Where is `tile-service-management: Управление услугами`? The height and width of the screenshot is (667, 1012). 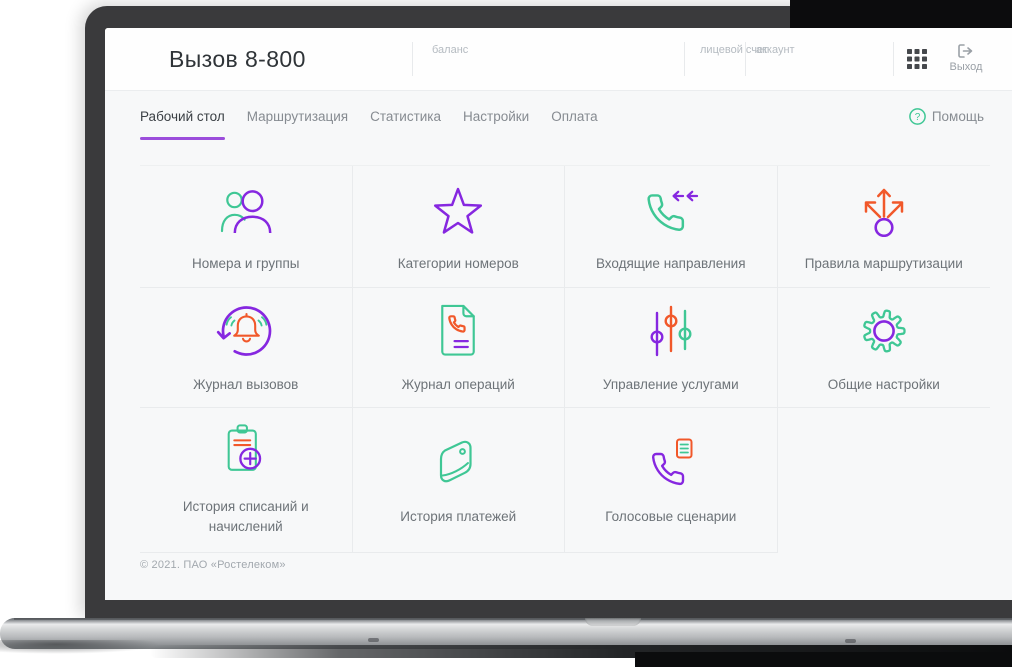
tile-service-management: Управление услугами is located at coordinates (671, 348).